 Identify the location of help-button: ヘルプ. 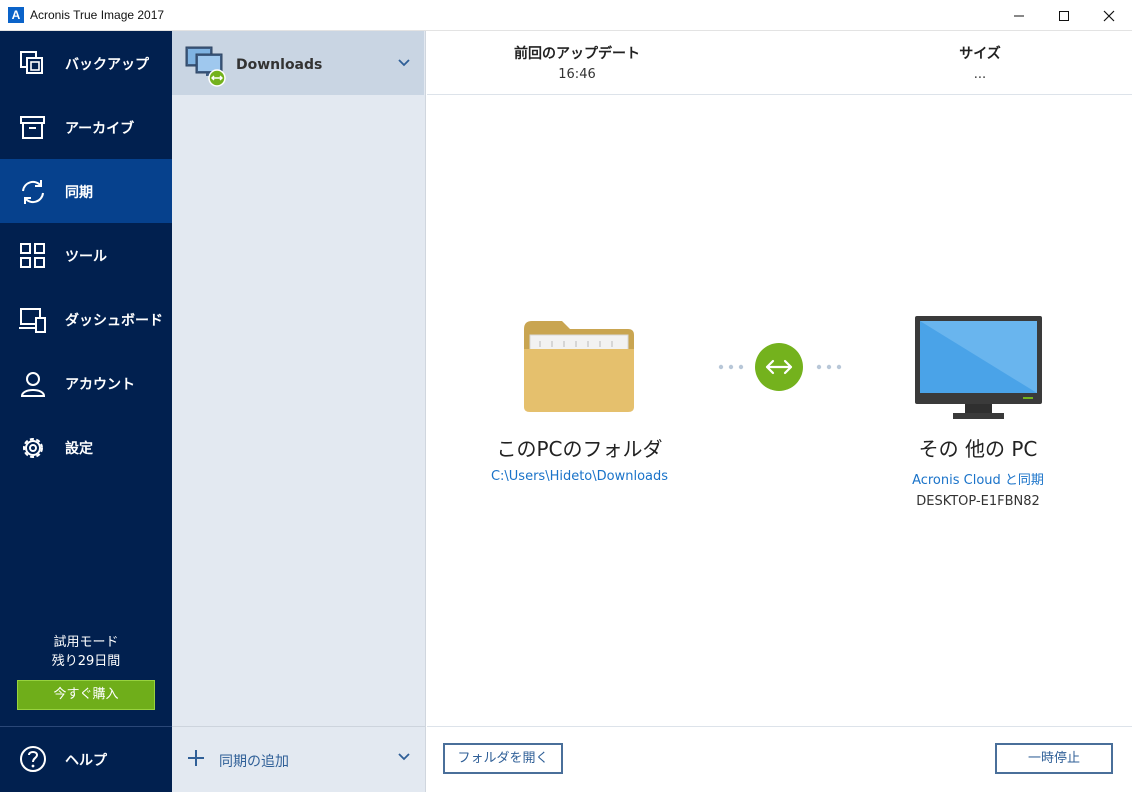
(86, 759).